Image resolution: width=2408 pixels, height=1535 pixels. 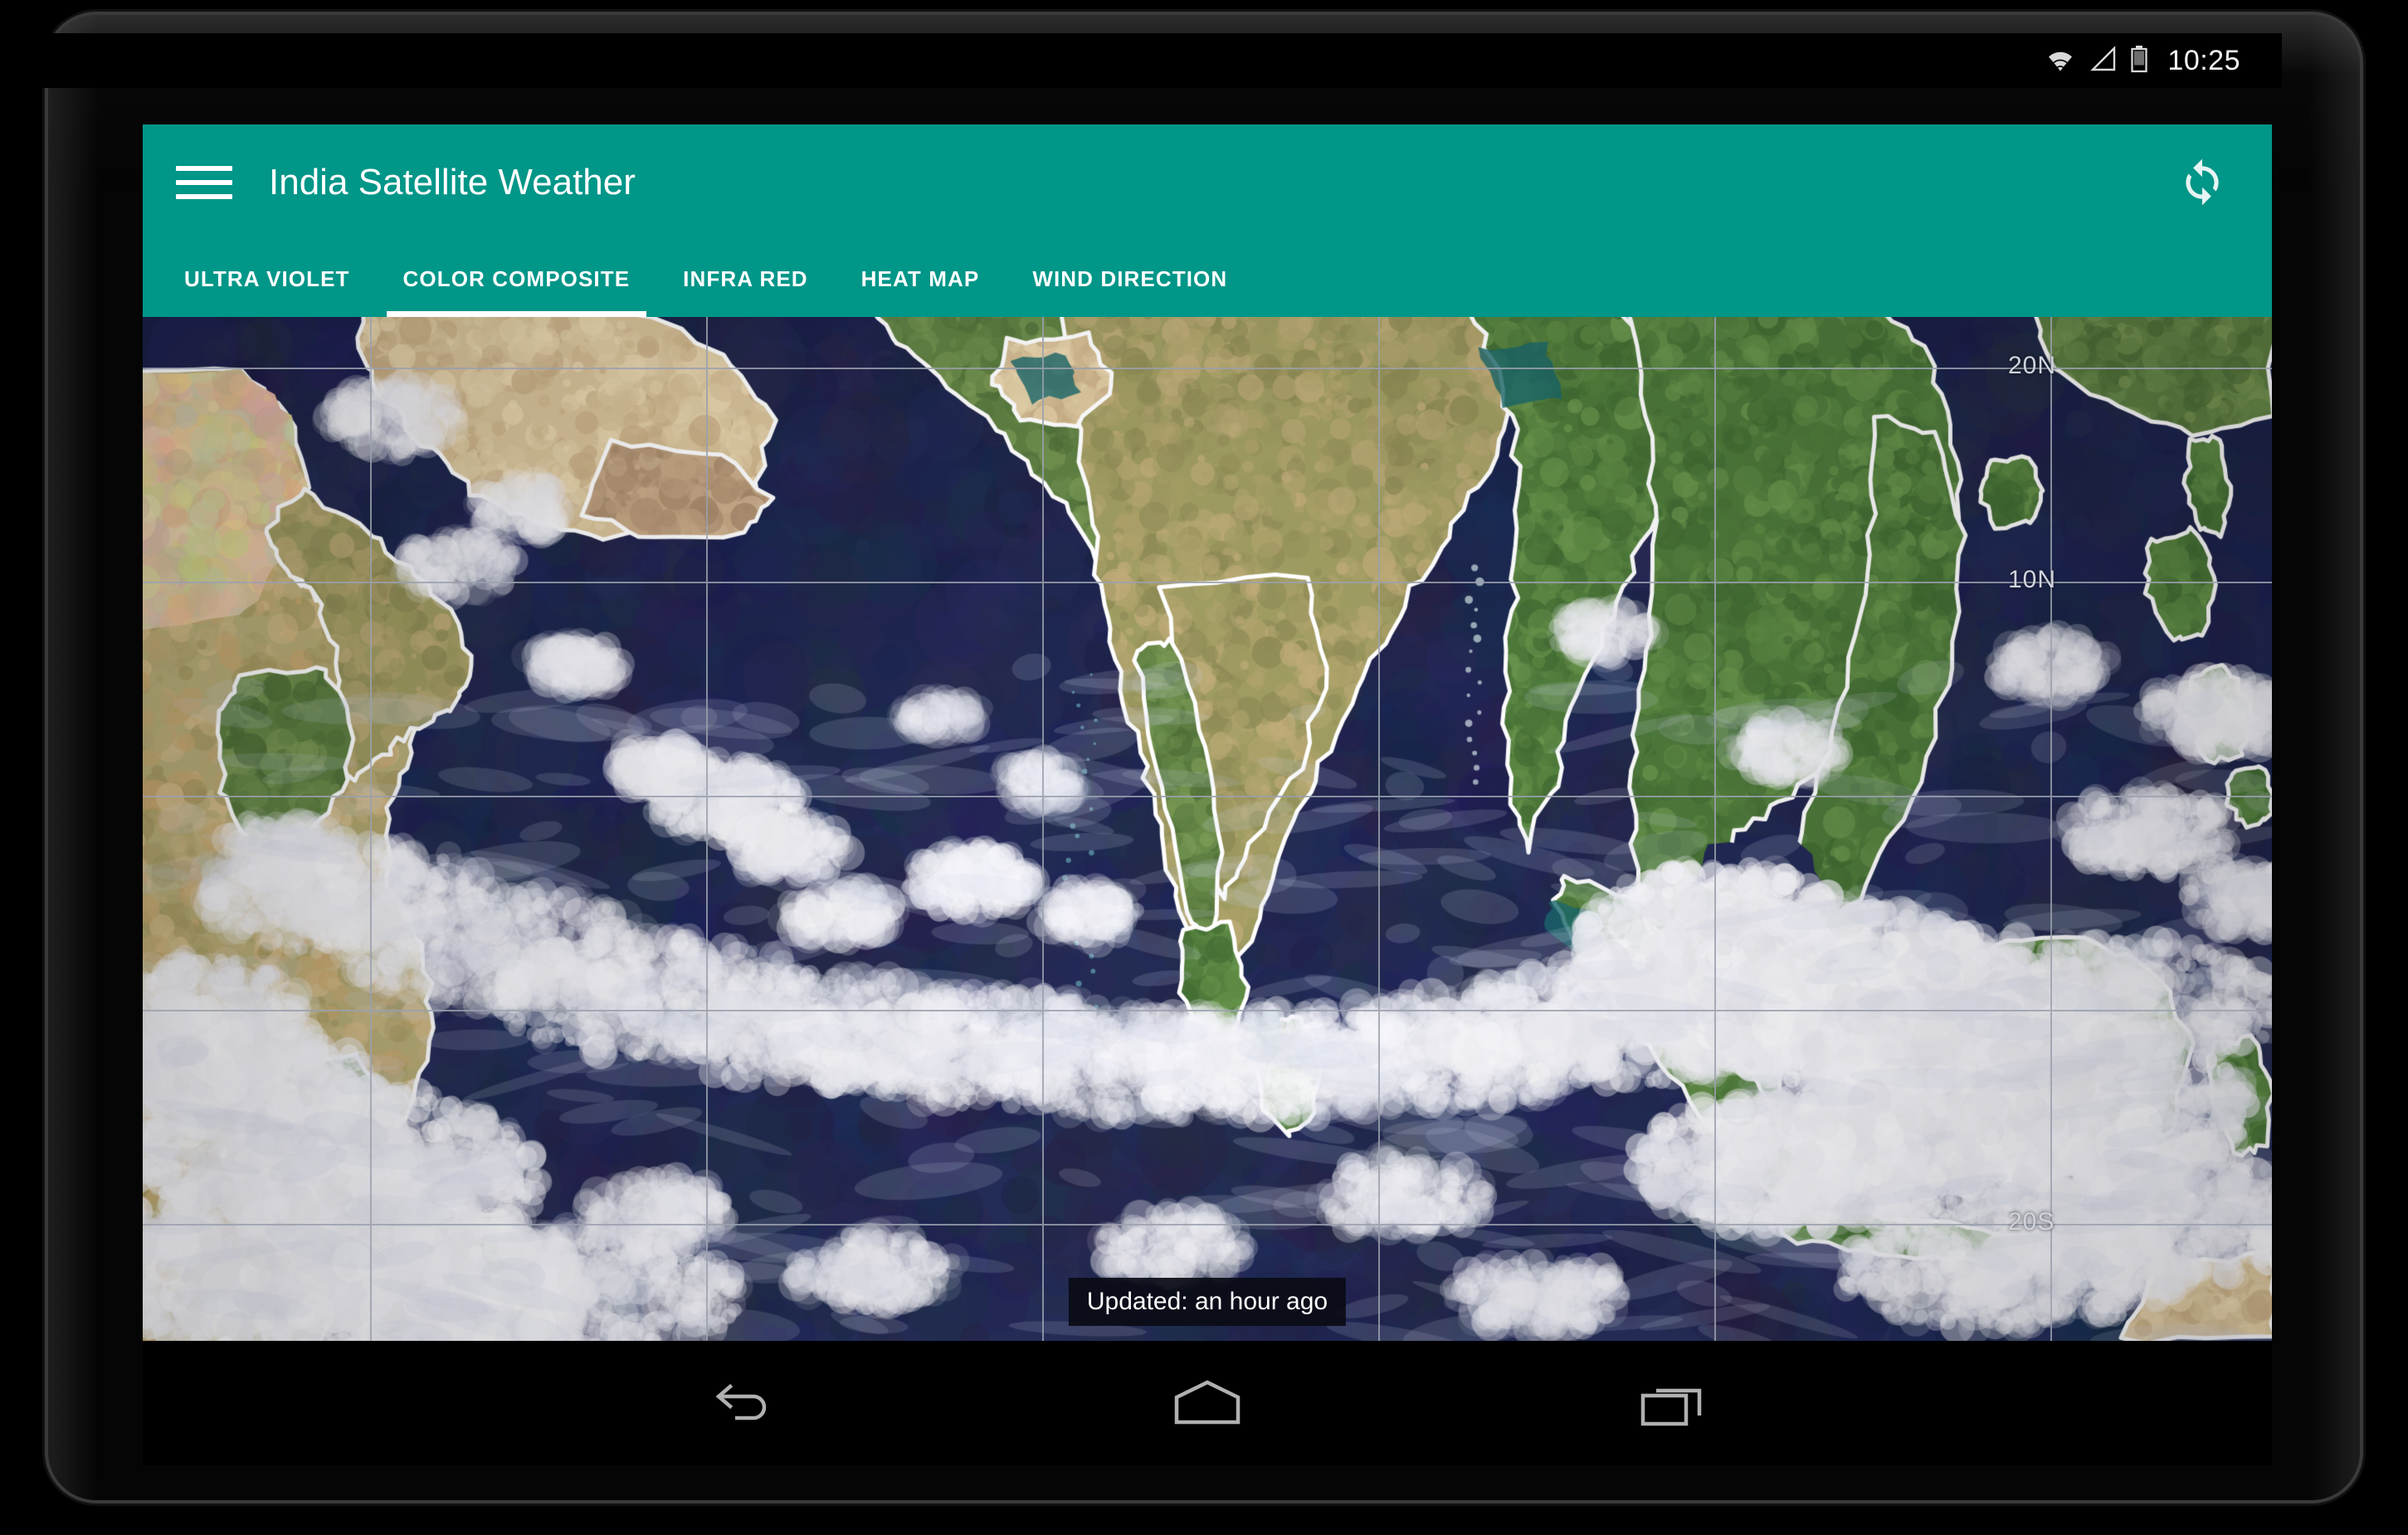 I want to click on refresh-sync-icon, so click(x=2202, y=182).